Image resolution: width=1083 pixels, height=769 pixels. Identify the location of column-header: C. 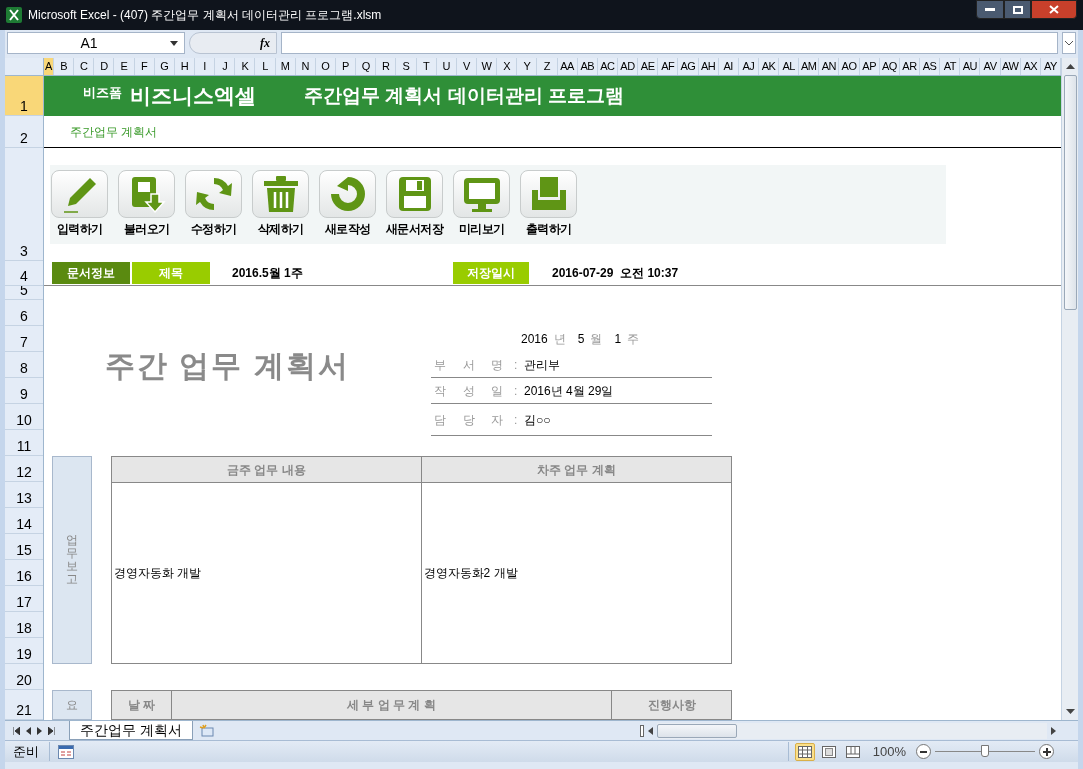
(84, 66).